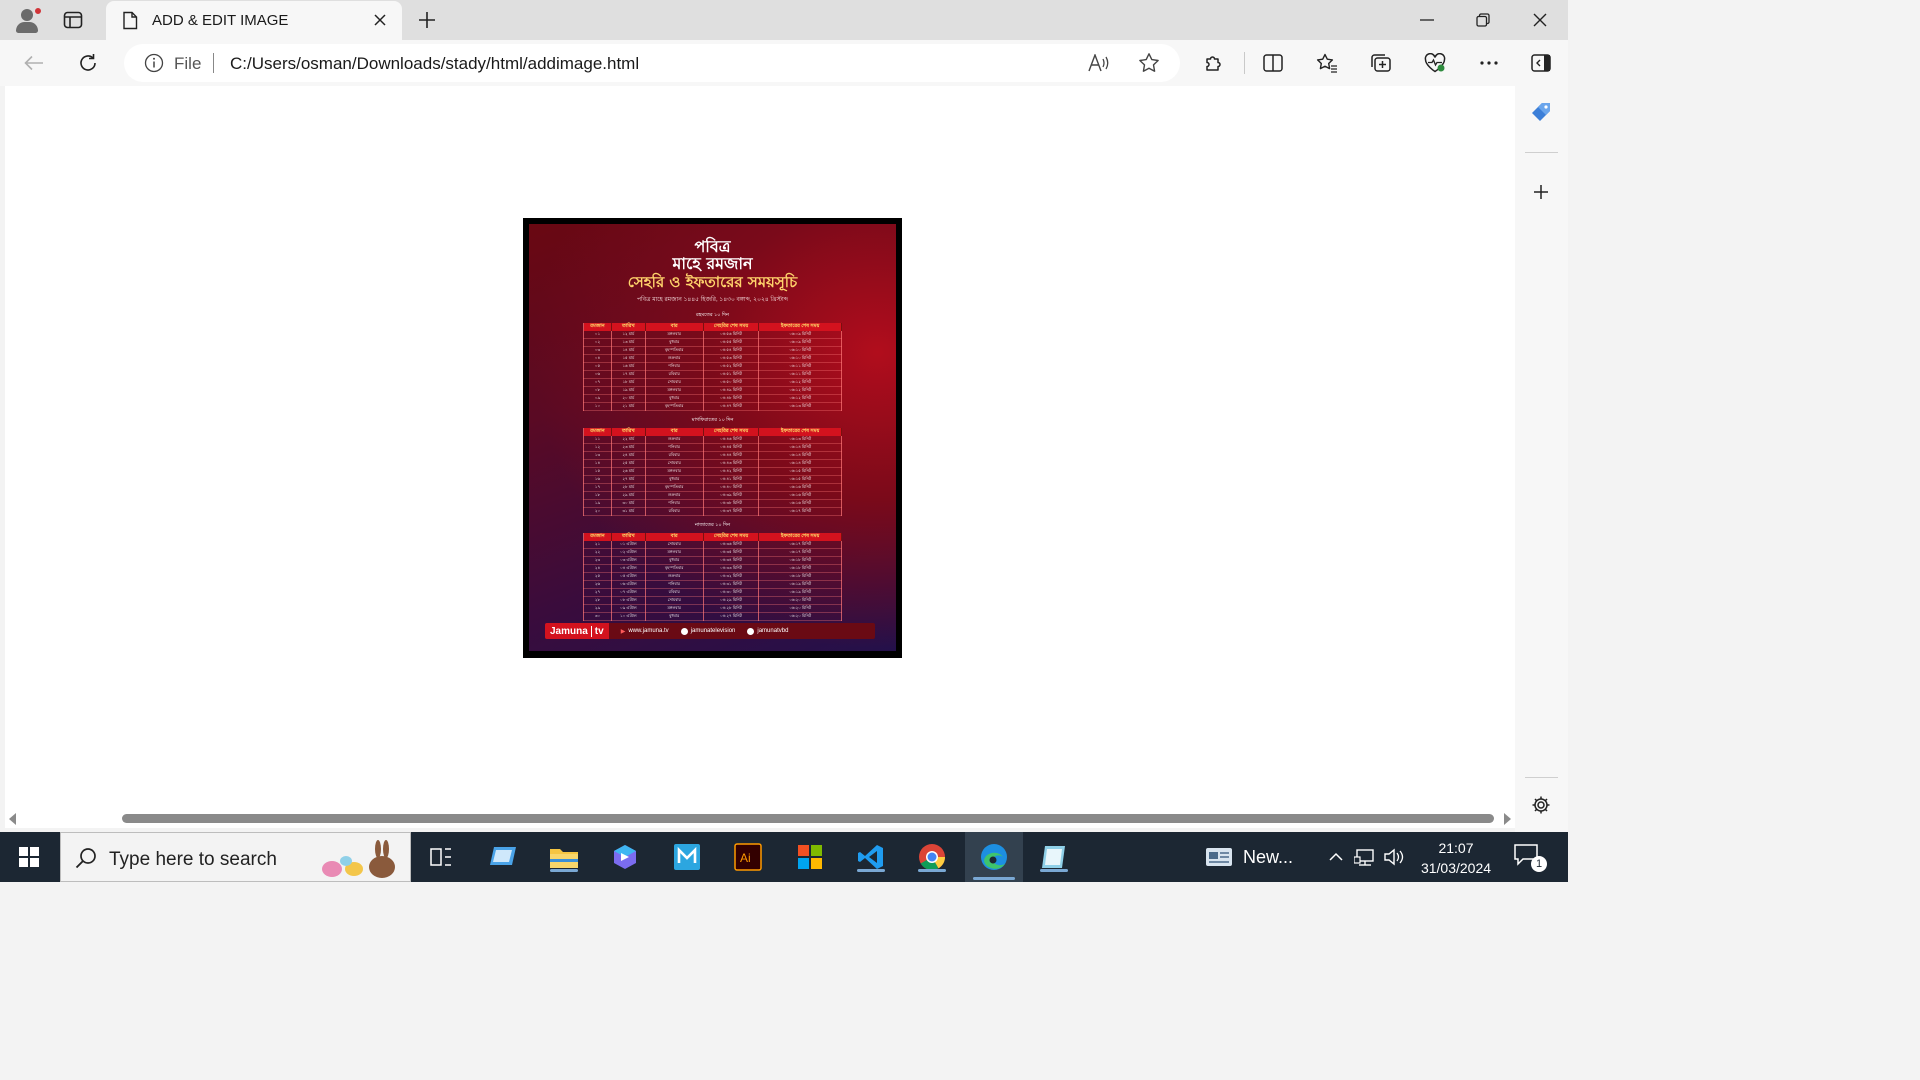  I want to click on table-cell: ১৩, so click(597, 455).